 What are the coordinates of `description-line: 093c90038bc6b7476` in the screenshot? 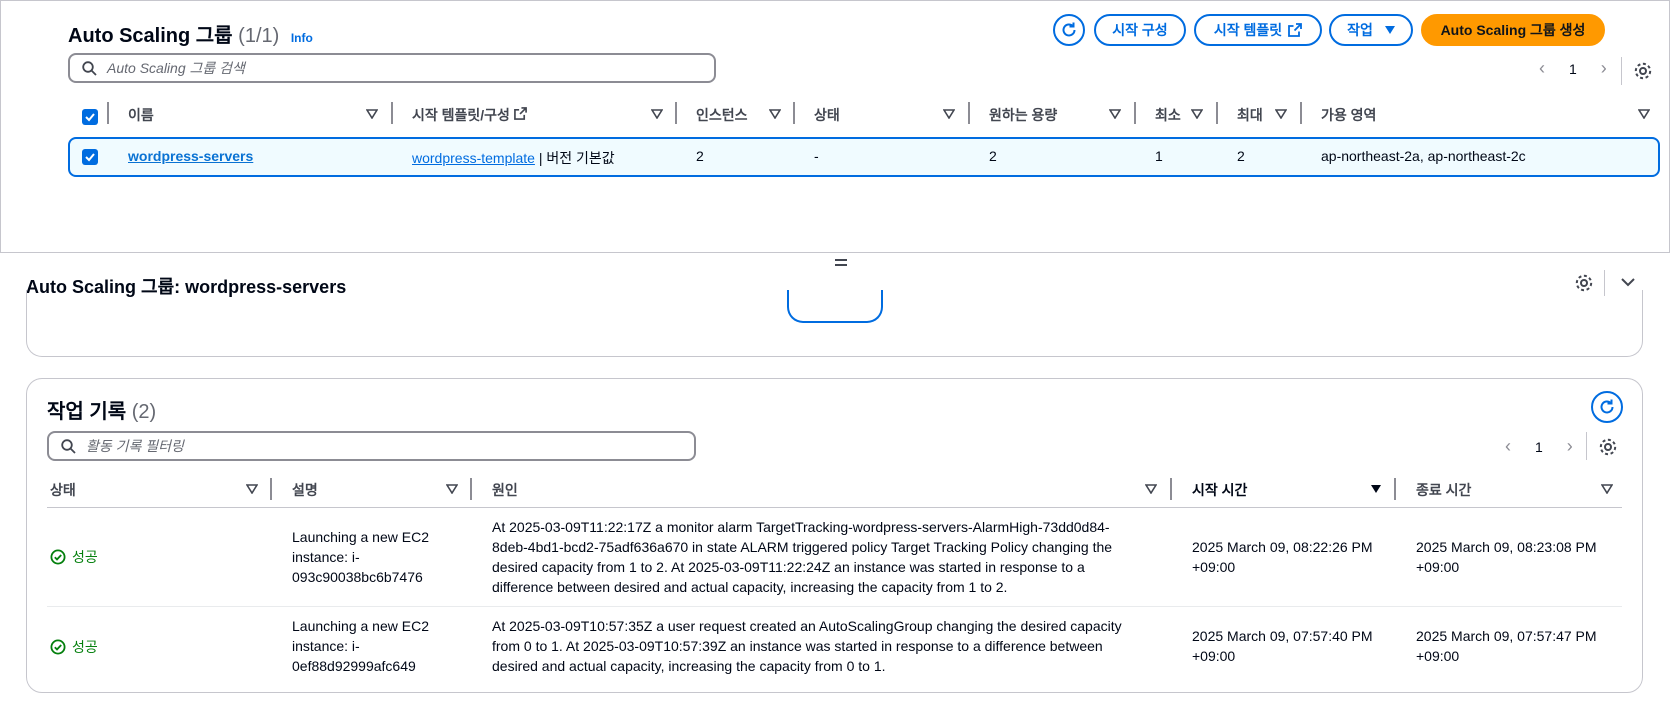 It's located at (357, 577).